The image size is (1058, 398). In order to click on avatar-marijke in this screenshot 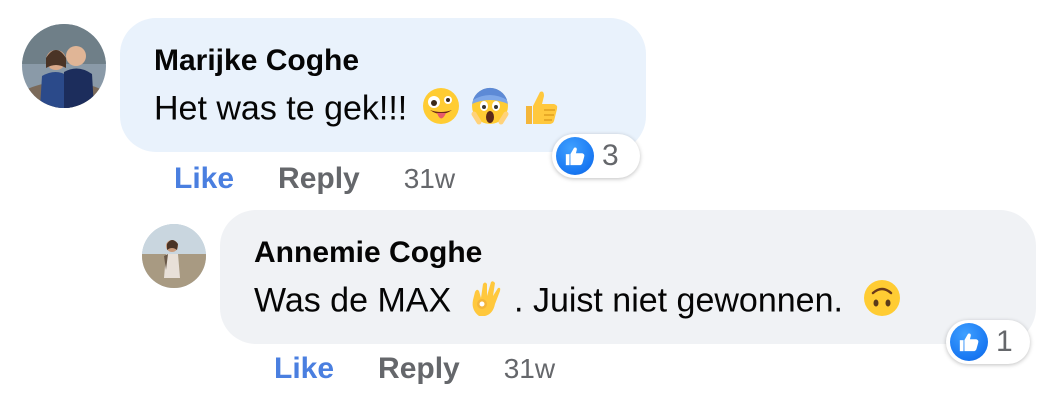, I will do `click(64, 66)`.